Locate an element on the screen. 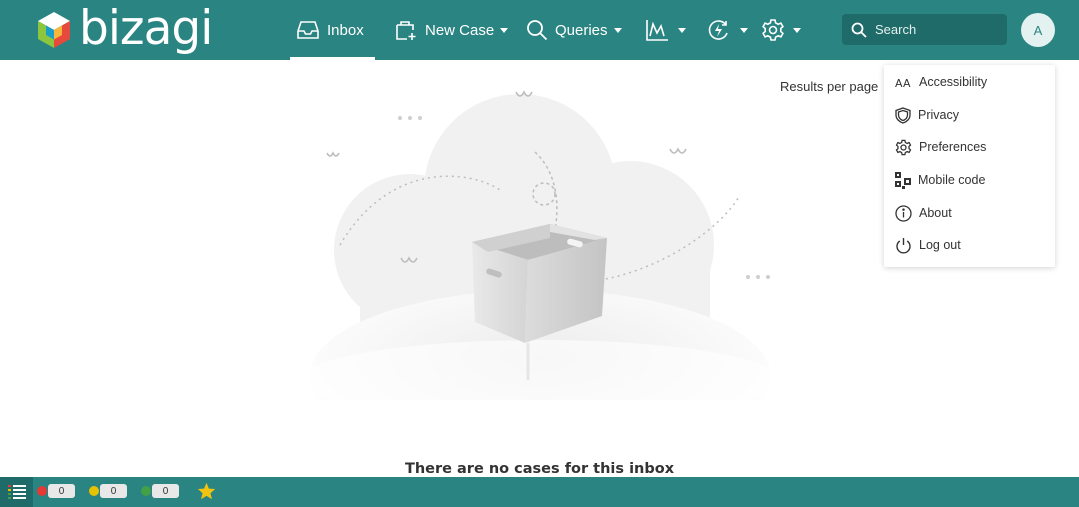  case-list-toggle is located at coordinates (16, 492).